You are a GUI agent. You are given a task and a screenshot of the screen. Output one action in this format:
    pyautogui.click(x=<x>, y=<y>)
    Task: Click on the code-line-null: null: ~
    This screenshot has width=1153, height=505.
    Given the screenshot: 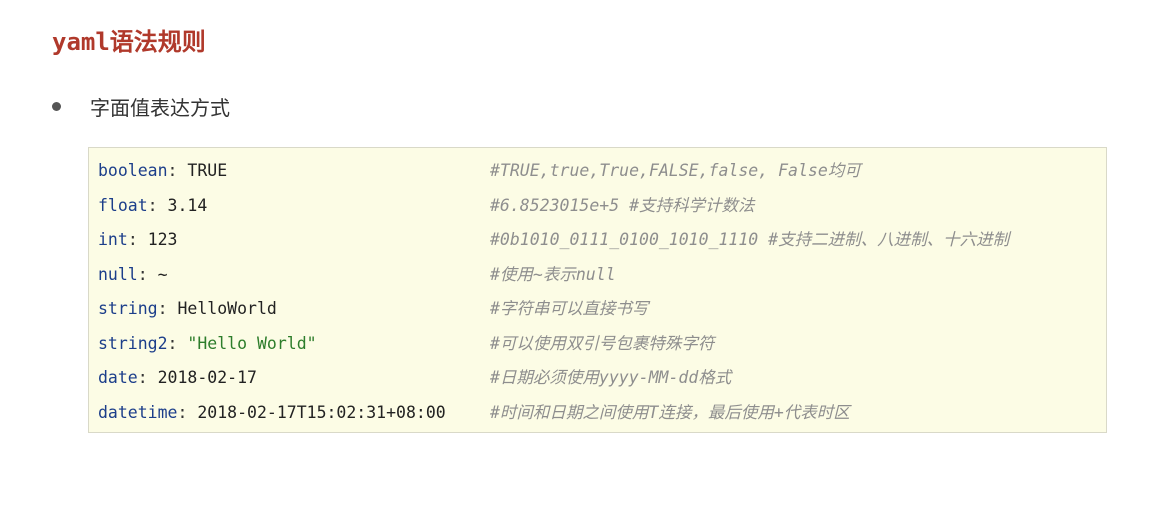 What is the action you would take?
    pyautogui.click(x=133, y=275)
    